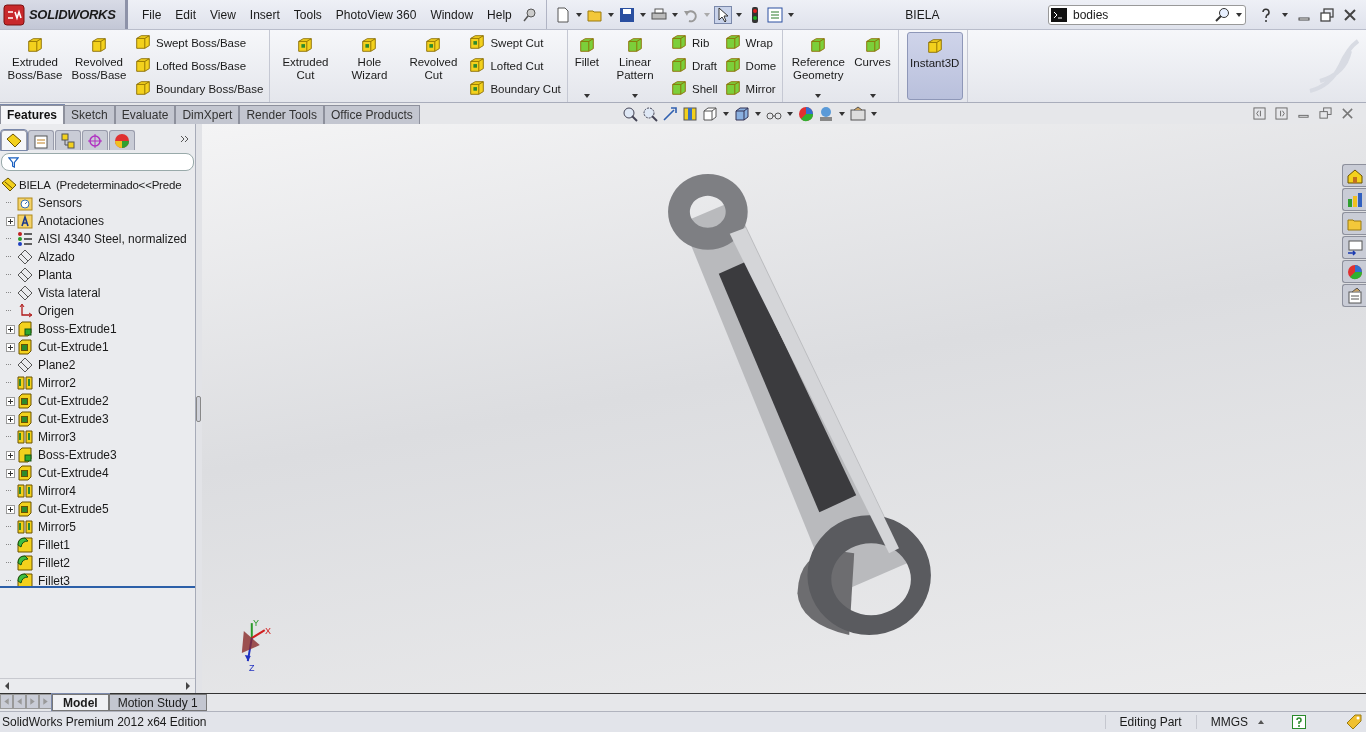  Describe the element at coordinates (199, 43) in the screenshot. I see `ribbon-button: Swept Boss/Base` at that location.